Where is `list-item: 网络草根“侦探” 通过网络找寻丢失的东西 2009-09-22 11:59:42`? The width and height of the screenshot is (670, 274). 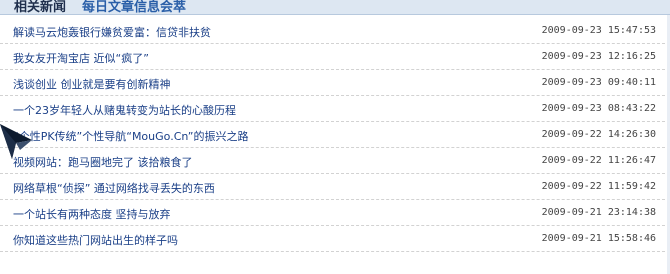 list-item: 网络草根“侦探” 通过网络找寻丢失的东西 2009-09-22 11:59:42 is located at coordinates (335, 187).